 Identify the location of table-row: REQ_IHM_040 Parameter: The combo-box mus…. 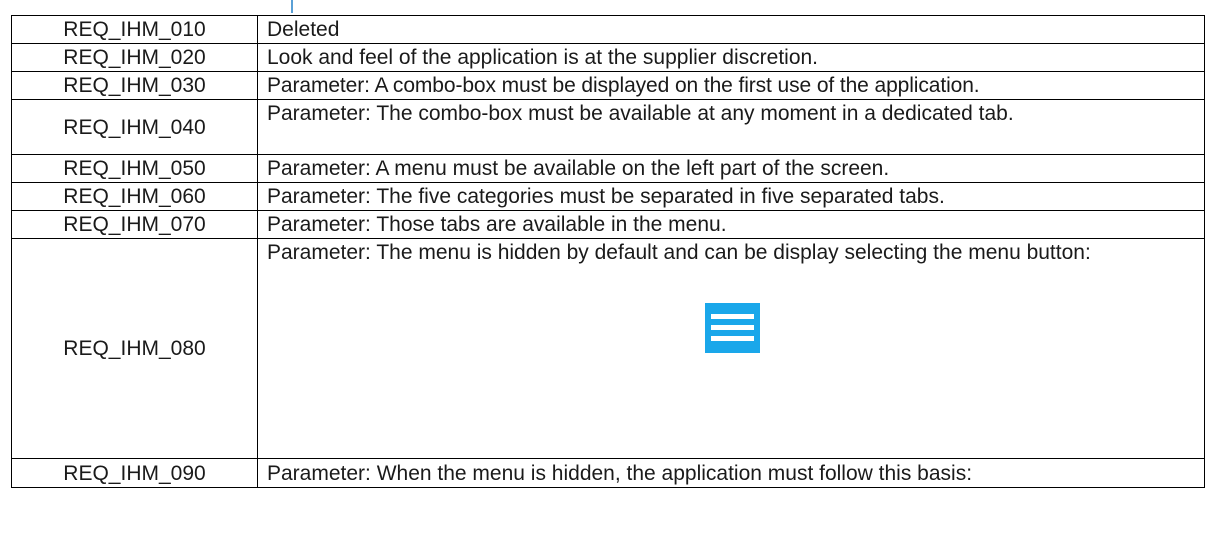
(608, 127).